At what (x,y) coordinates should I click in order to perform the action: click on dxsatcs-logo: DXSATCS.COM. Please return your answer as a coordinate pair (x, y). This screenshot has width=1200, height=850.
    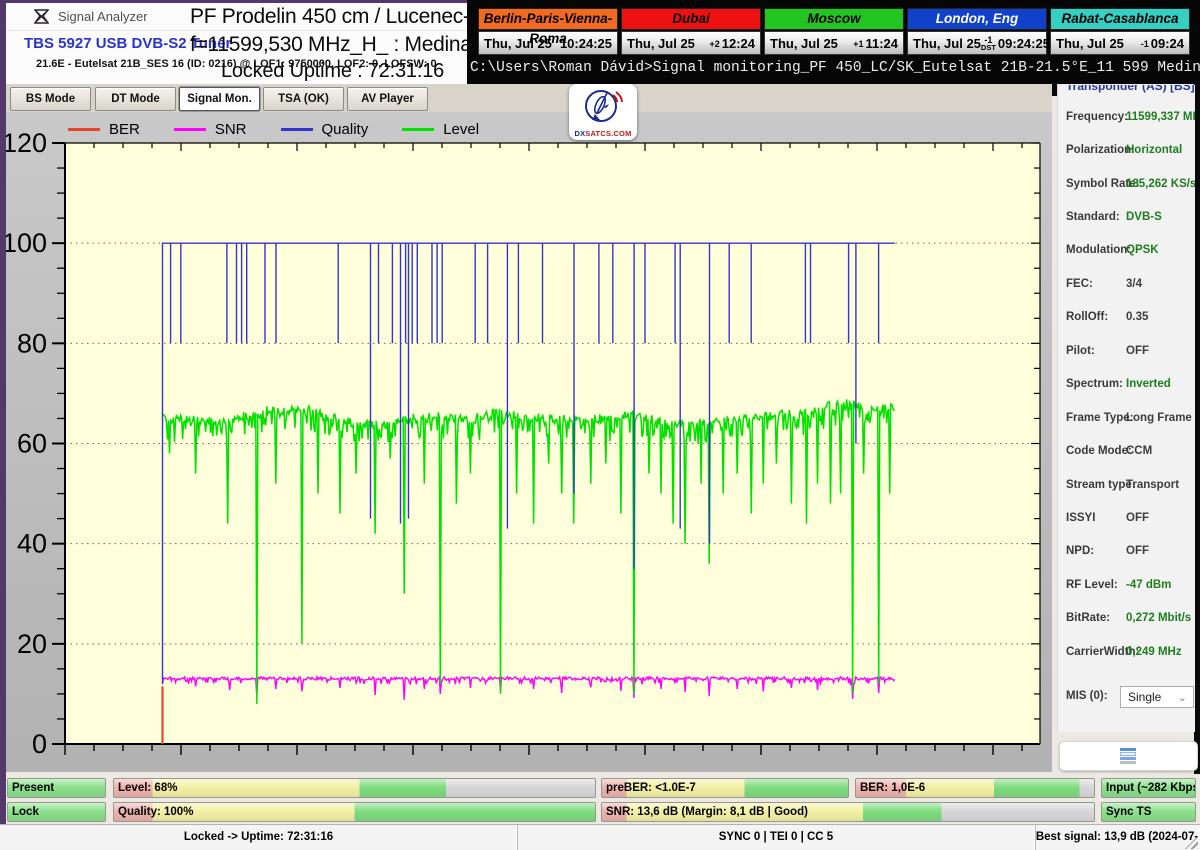
    Looking at the image, I should click on (603, 112).